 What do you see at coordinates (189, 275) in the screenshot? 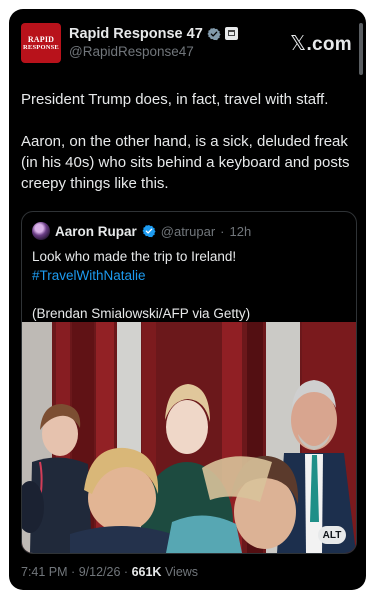
I see `hashtag-link: #TravelWithNatalie` at bounding box center [189, 275].